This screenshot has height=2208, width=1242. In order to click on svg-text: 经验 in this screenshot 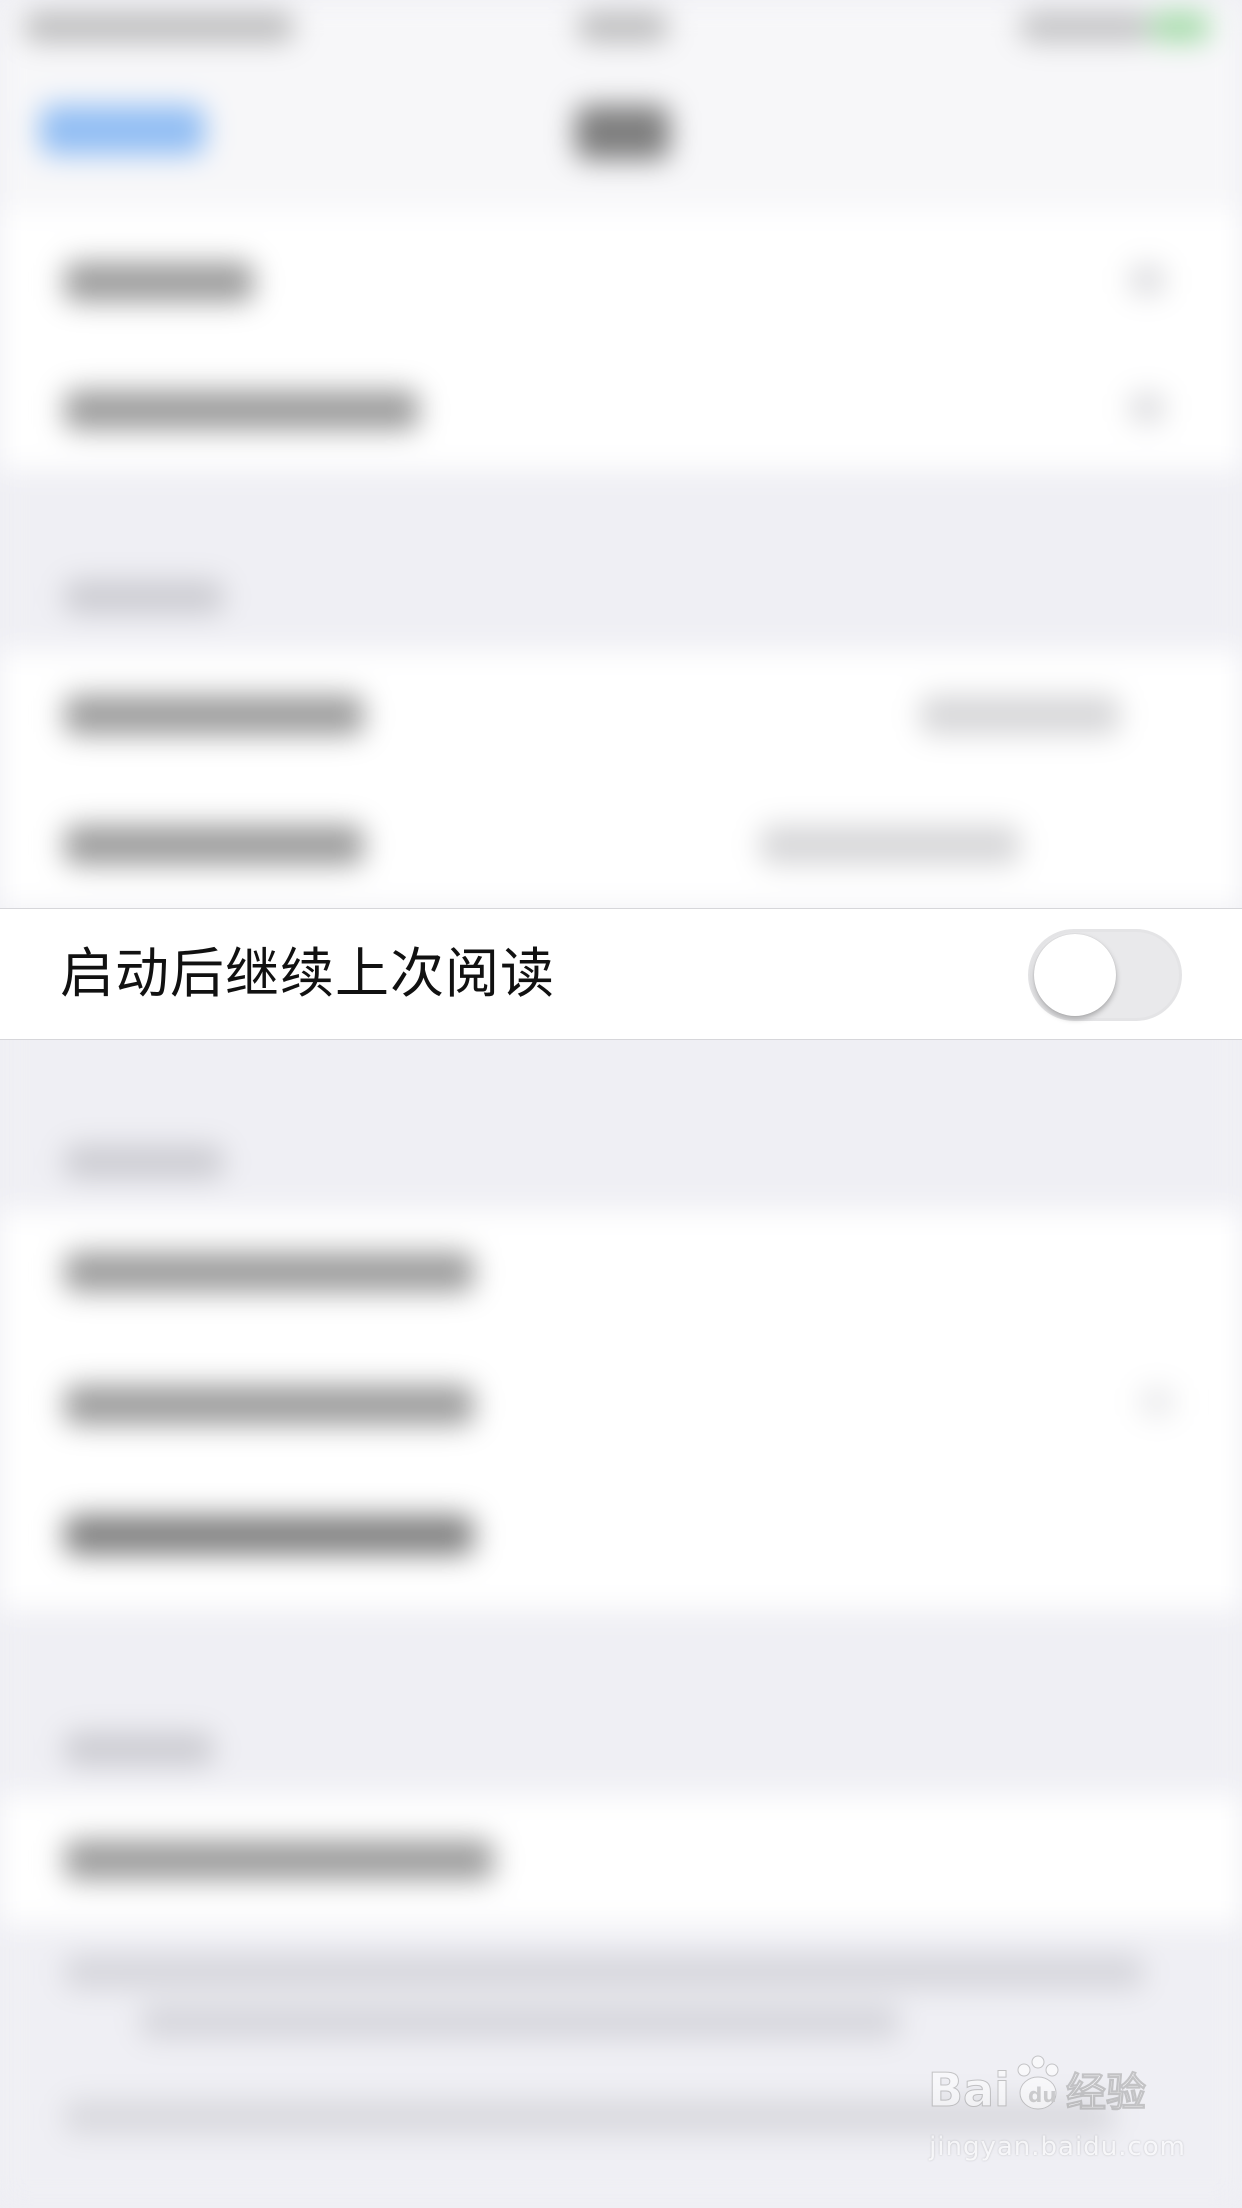, I will do `click(1106, 2093)`.